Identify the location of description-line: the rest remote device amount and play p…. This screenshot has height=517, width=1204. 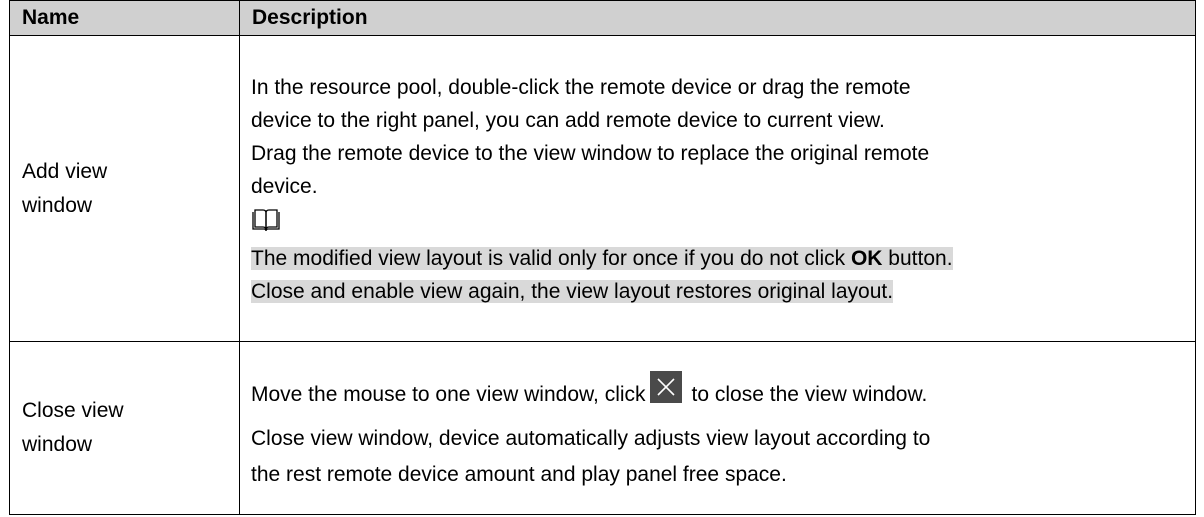
(519, 474).